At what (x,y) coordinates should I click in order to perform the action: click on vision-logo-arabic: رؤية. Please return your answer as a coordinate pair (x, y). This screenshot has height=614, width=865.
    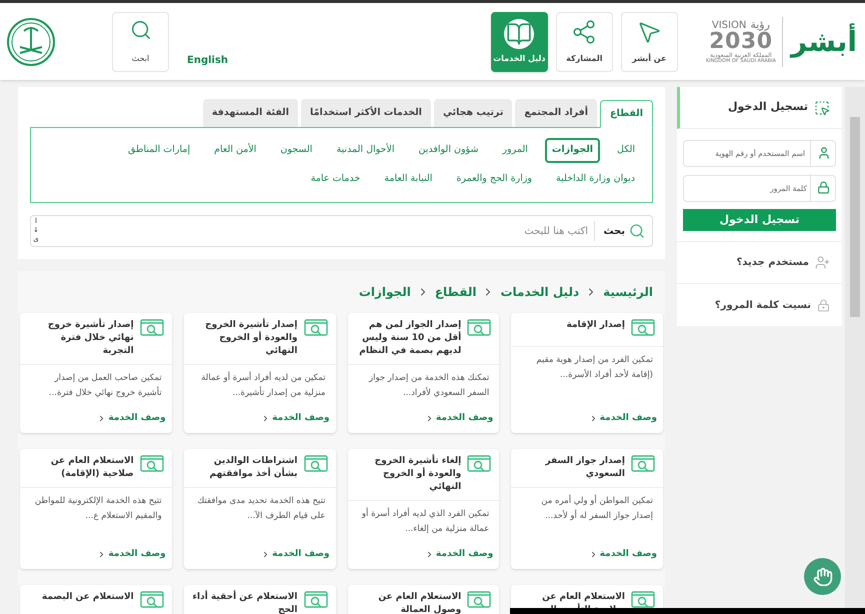
    Looking at the image, I should click on (760, 24).